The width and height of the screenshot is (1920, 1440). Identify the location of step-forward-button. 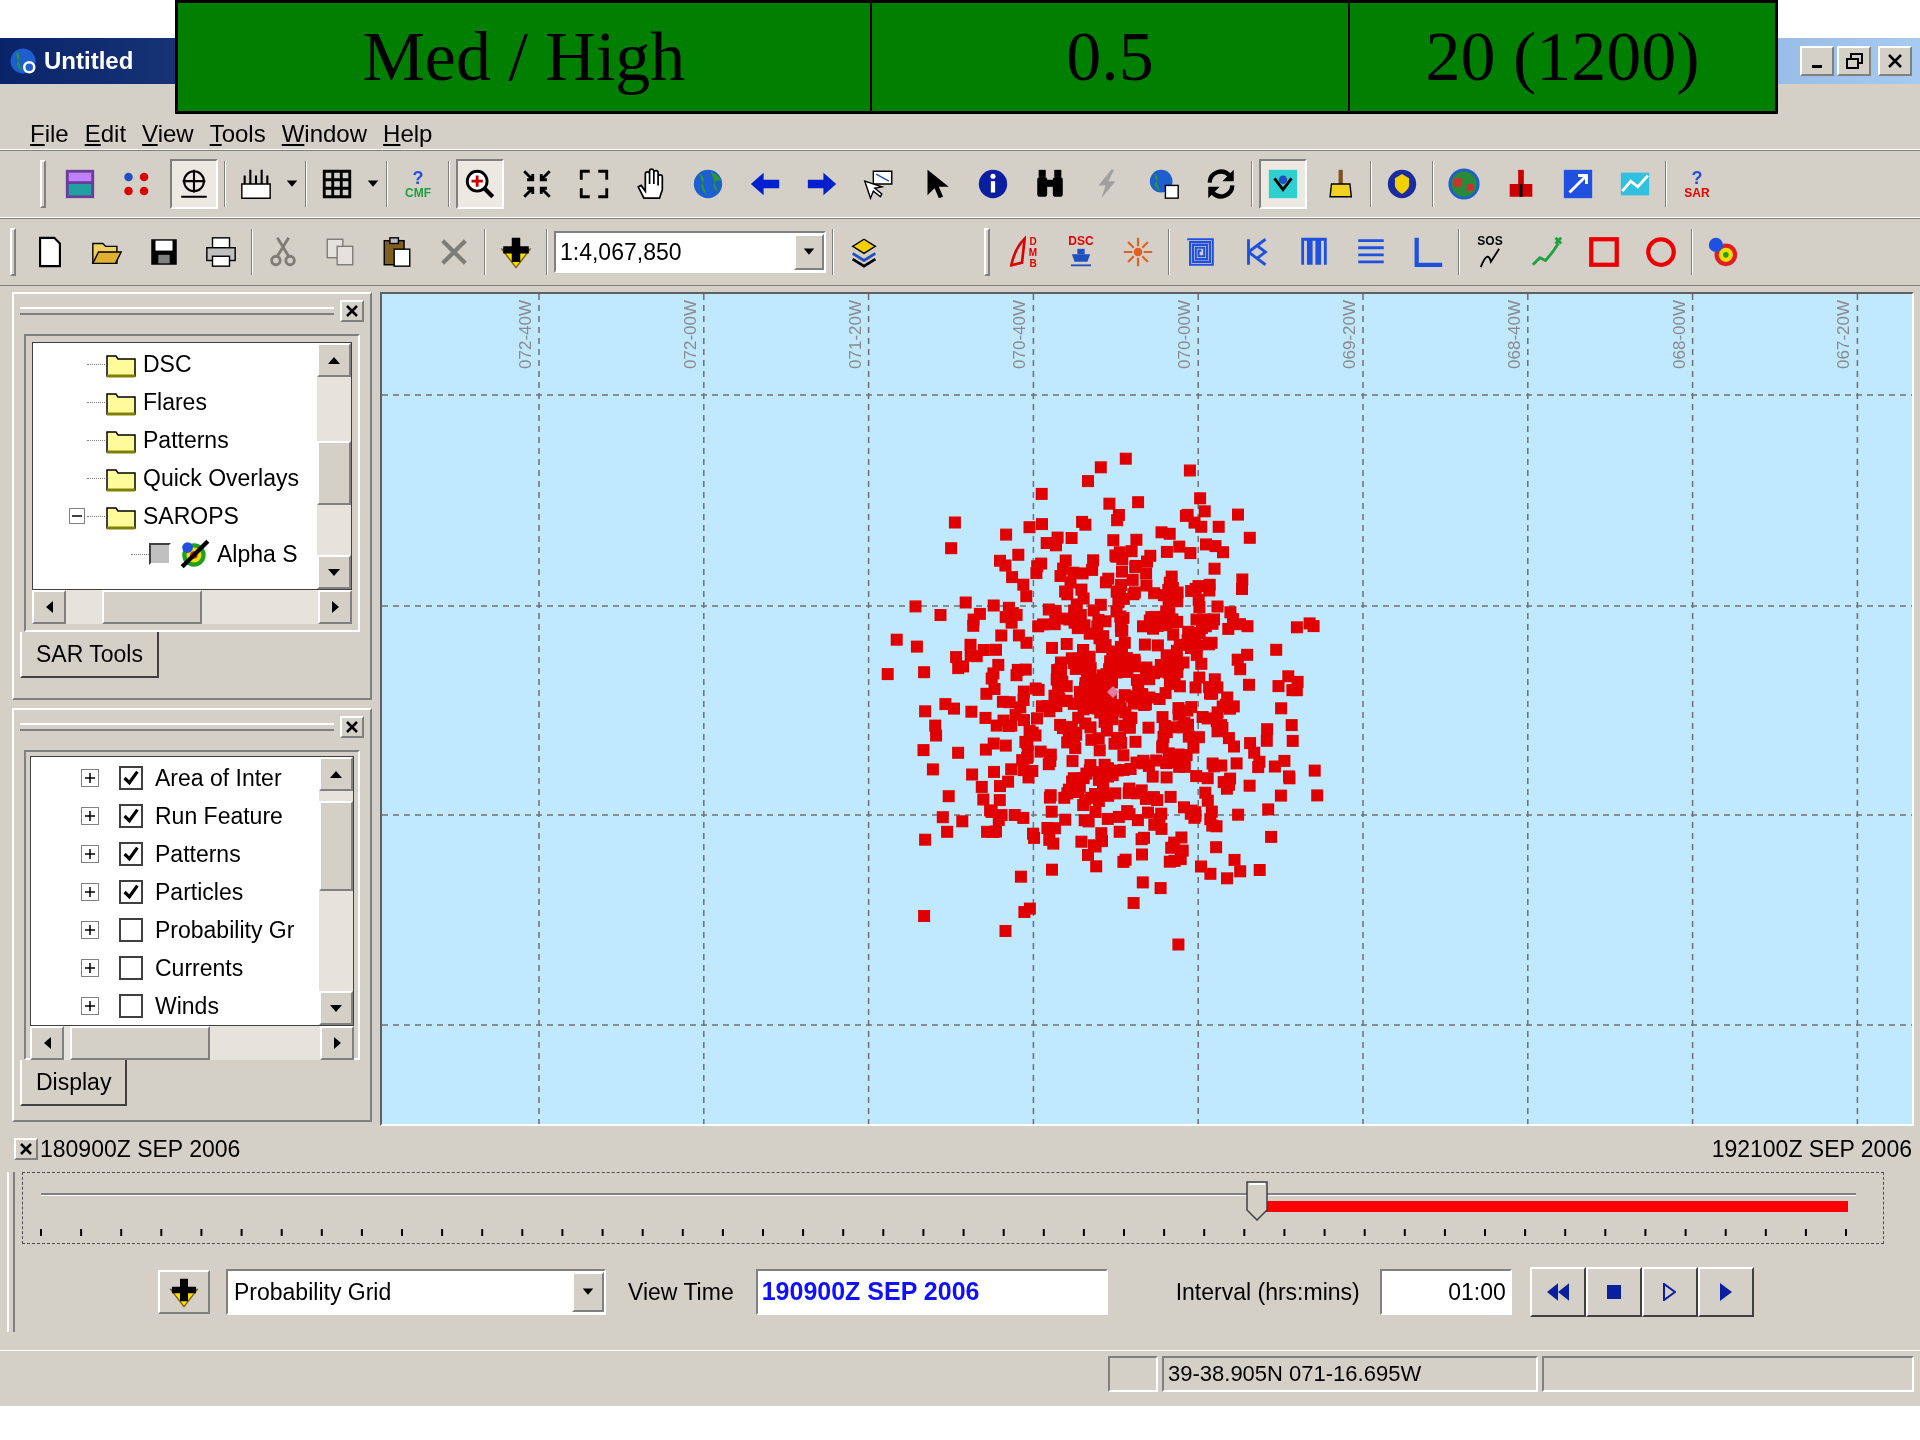
(1725, 1292).